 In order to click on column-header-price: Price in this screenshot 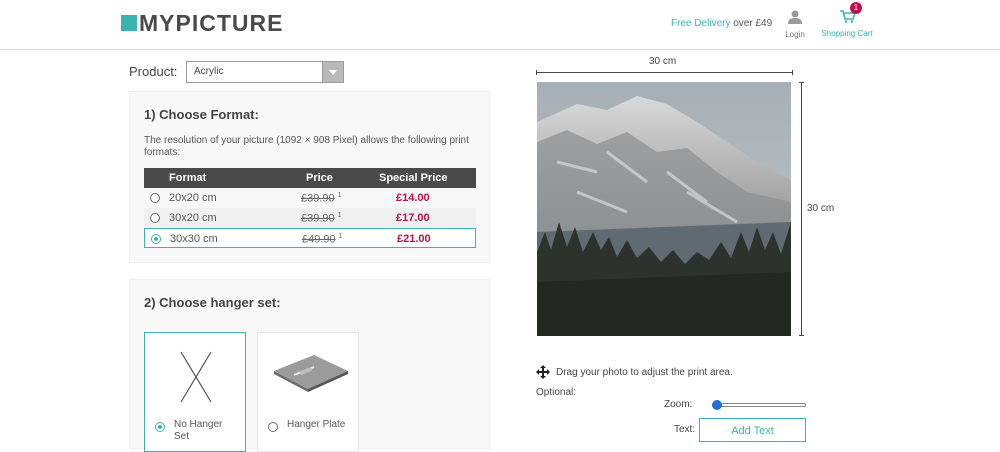, I will do `click(319, 178)`.